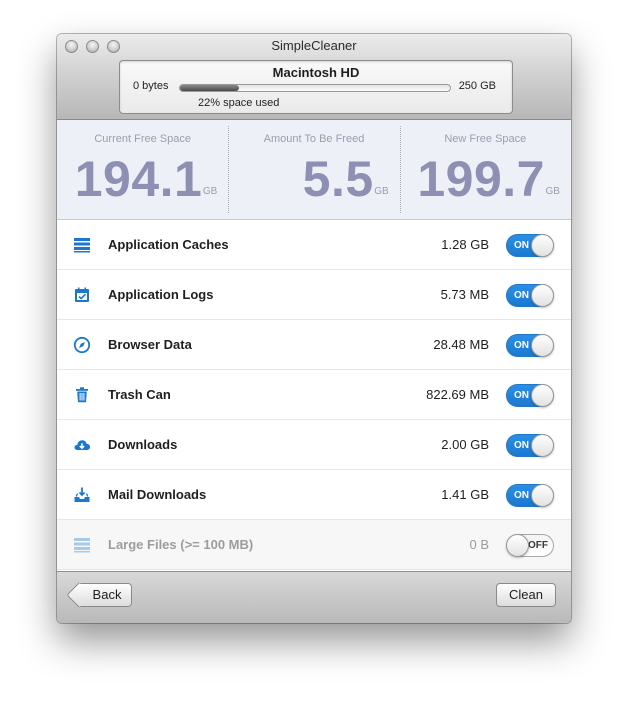  What do you see at coordinates (139, 394) in the screenshot?
I see `item-label: Trash Can` at bounding box center [139, 394].